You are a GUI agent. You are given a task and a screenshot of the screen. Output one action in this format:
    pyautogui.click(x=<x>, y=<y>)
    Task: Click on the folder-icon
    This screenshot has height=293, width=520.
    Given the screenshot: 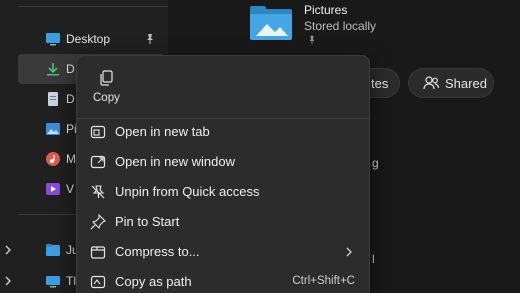 What is the action you would take?
    pyautogui.click(x=53, y=250)
    